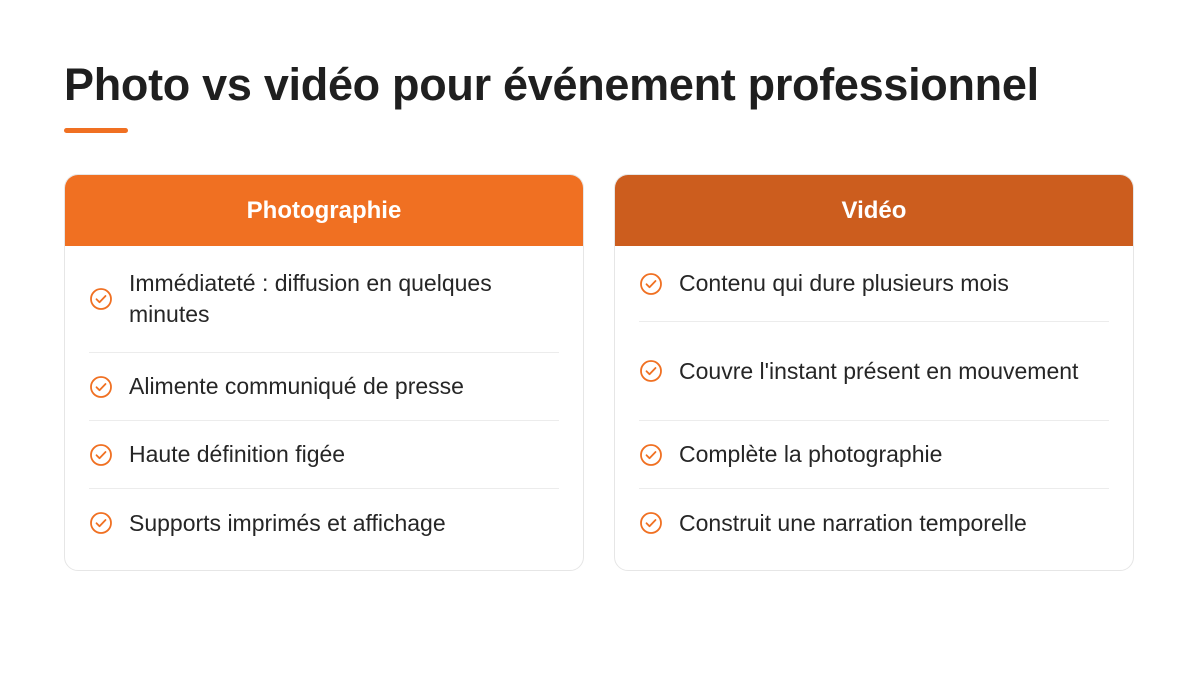 Image resolution: width=1200 pixels, height=690 pixels. I want to click on card-header: Vidéo, so click(874, 210).